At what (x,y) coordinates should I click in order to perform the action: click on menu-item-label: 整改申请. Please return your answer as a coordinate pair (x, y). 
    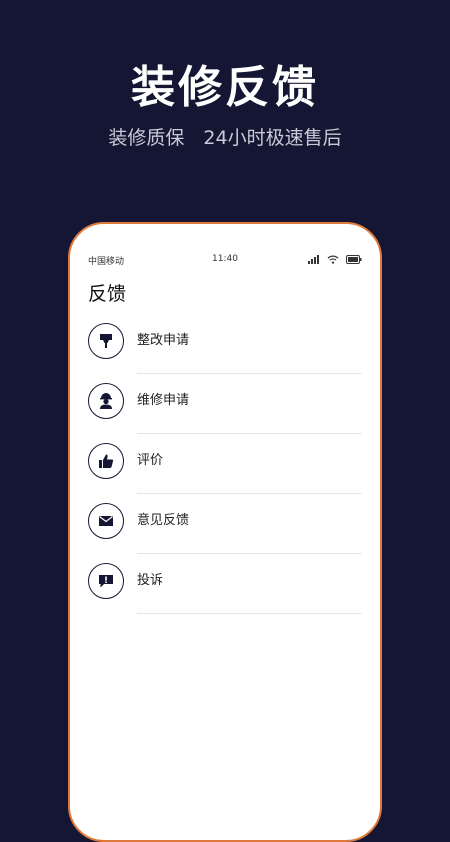
    Looking at the image, I should click on (163, 340).